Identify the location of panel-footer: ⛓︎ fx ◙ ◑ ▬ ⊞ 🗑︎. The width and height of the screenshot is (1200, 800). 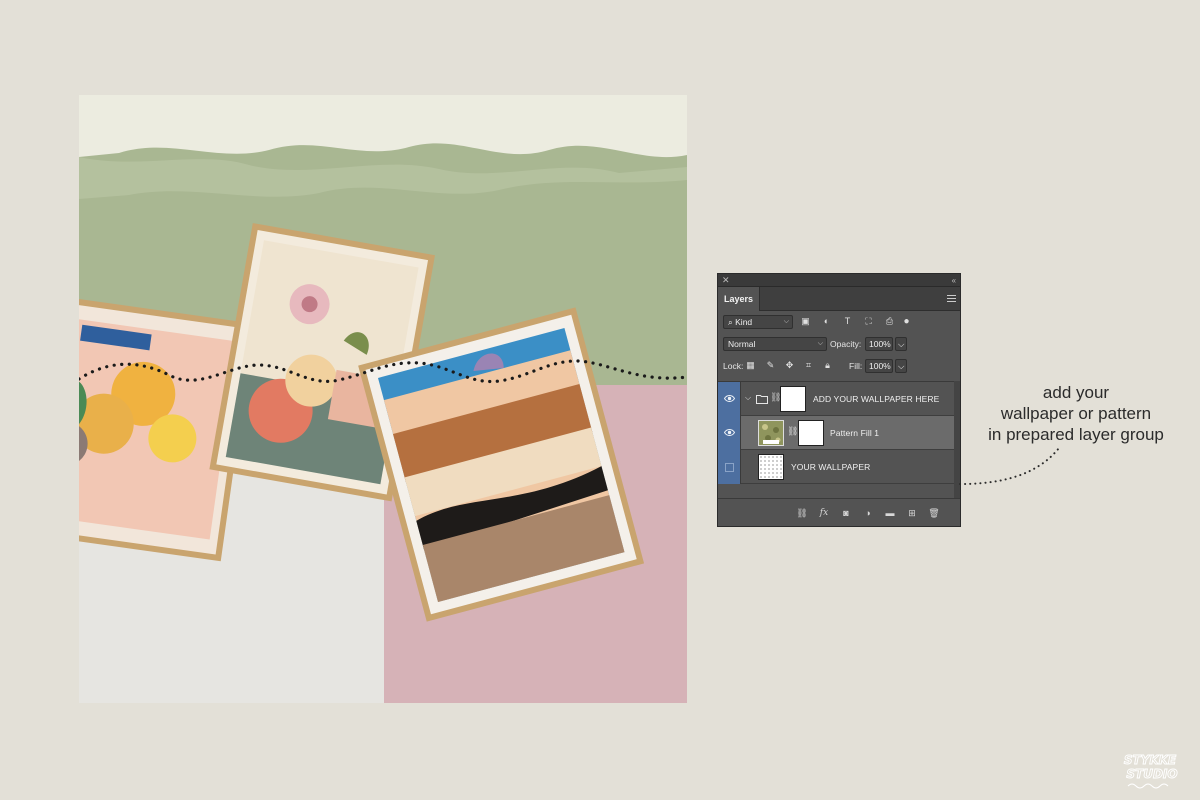
(839, 512).